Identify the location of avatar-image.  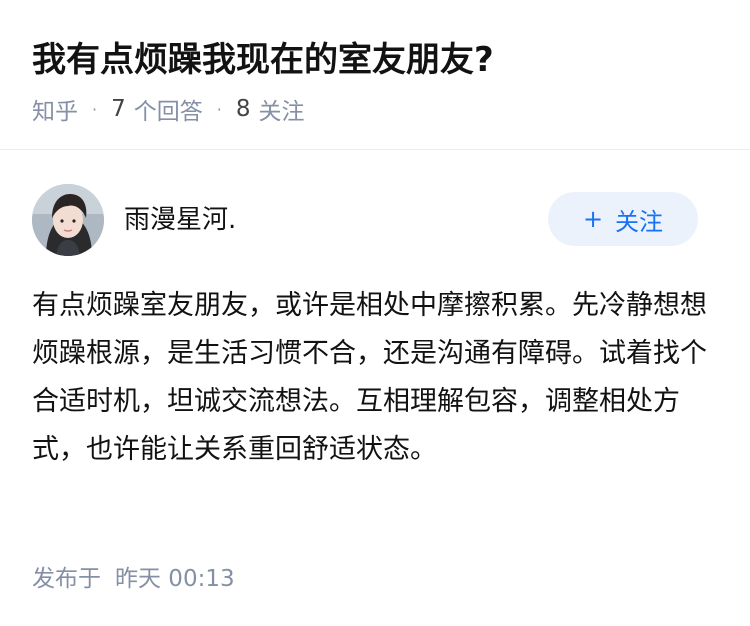
(68, 220).